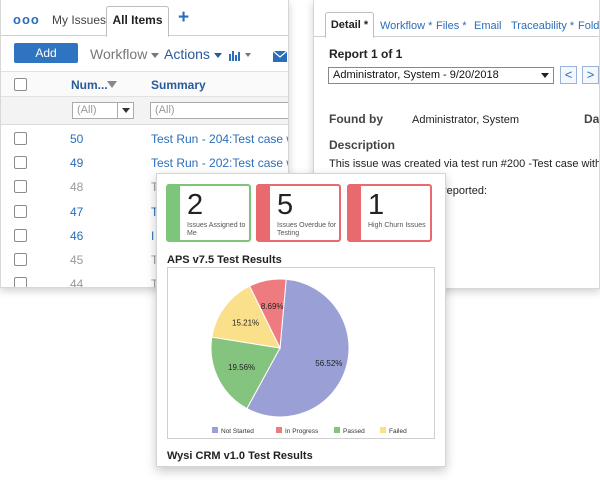 The width and height of the screenshot is (600, 491). What do you see at coordinates (76, 236) in the screenshot?
I see `issue-number: 46` at bounding box center [76, 236].